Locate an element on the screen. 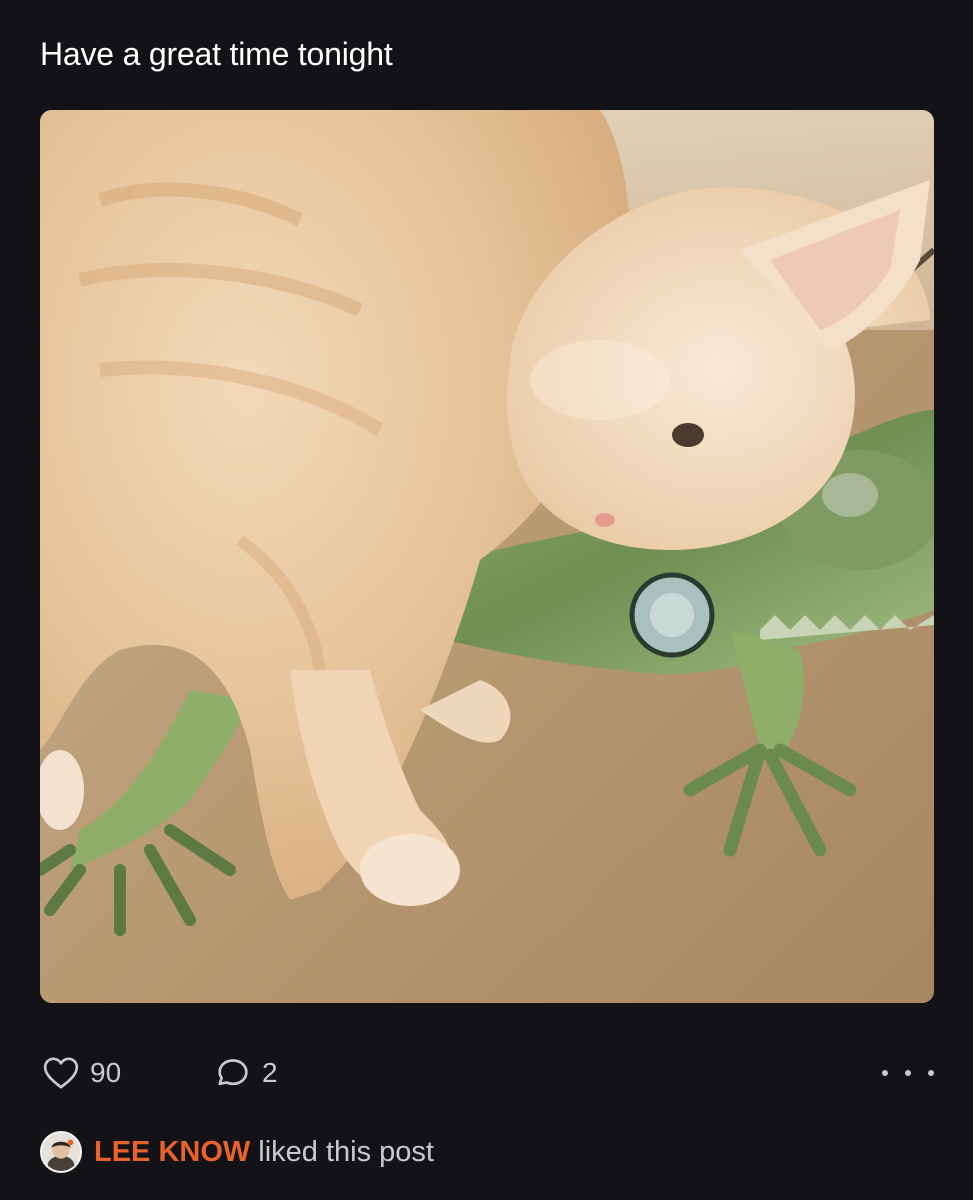  post-actions: 90 2 is located at coordinates (487, 1073).